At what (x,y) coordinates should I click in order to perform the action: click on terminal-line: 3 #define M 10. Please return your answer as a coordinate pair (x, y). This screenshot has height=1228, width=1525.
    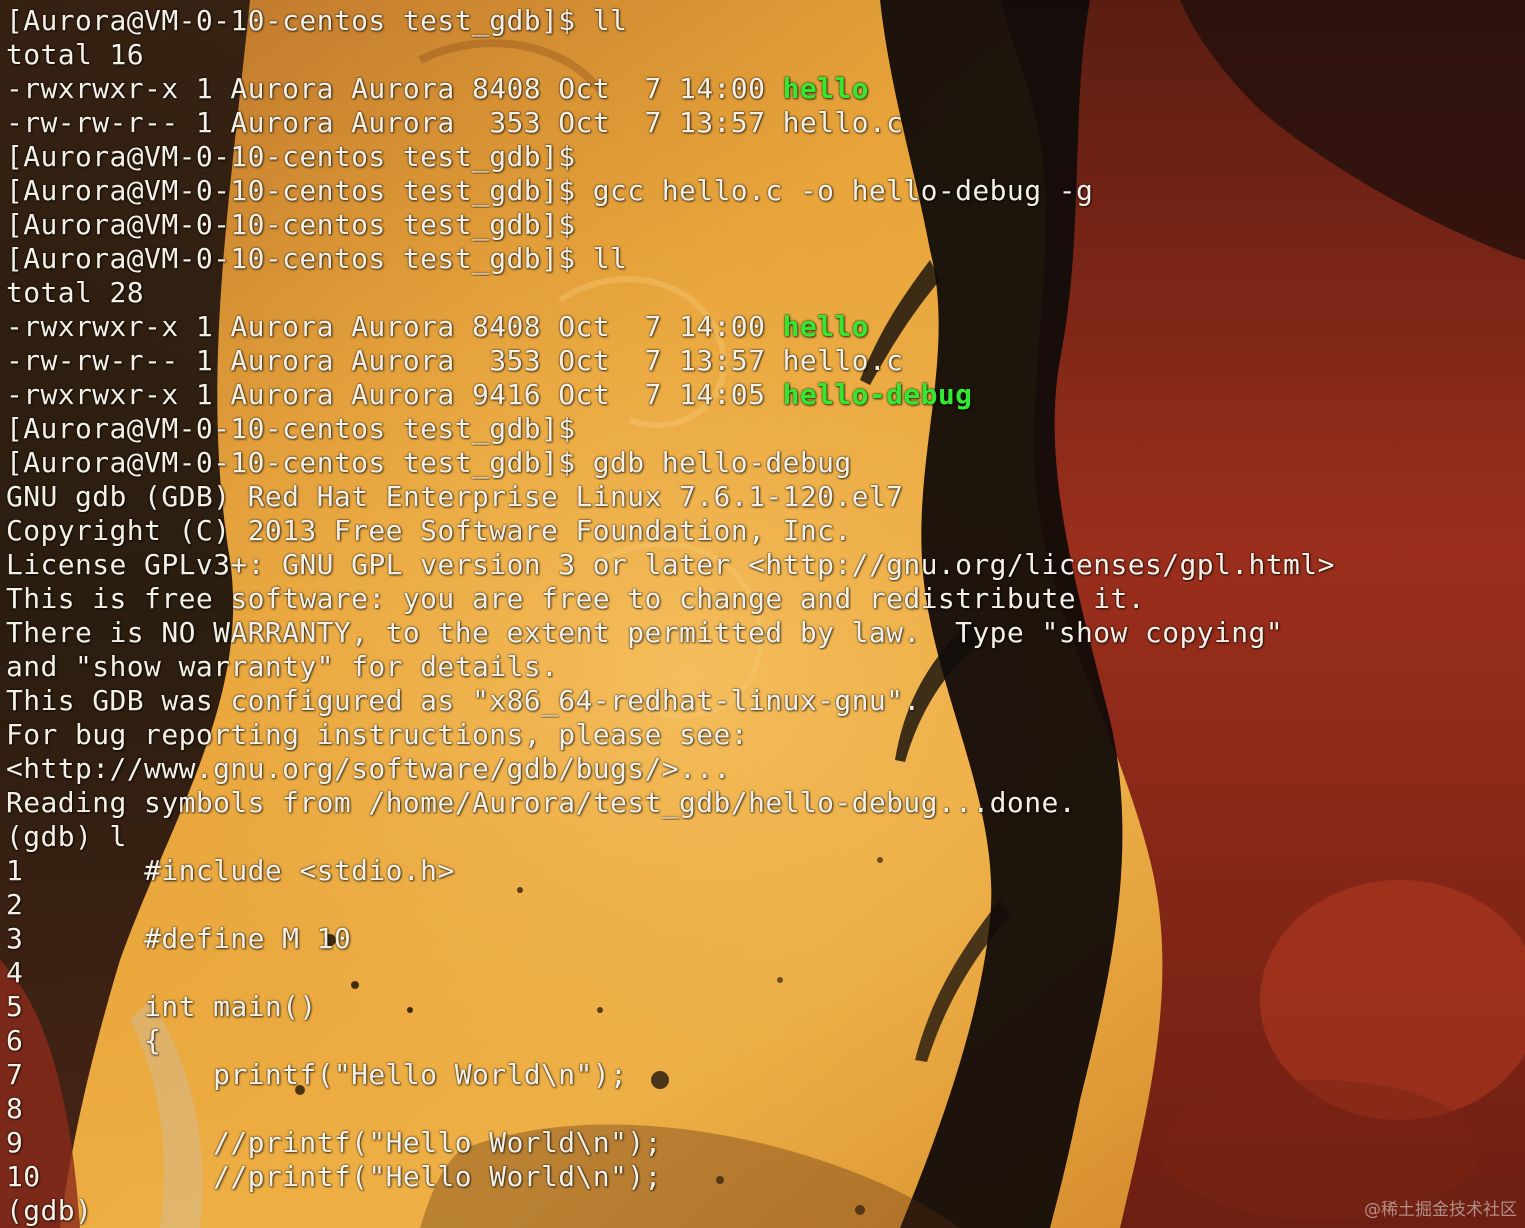
    Looking at the image, I should click on (761, 939).